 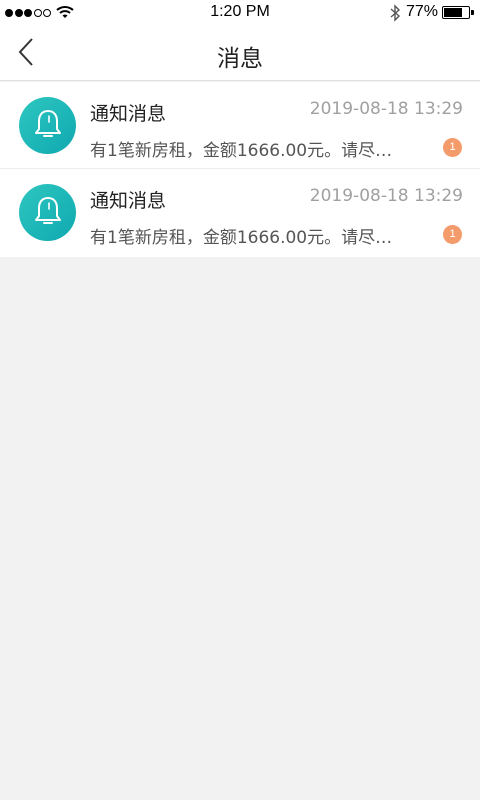 What do you see at coordinates (422, 11) in the screenshot?
I see `battery-percent: 77%` at bounding box center [422, 11].